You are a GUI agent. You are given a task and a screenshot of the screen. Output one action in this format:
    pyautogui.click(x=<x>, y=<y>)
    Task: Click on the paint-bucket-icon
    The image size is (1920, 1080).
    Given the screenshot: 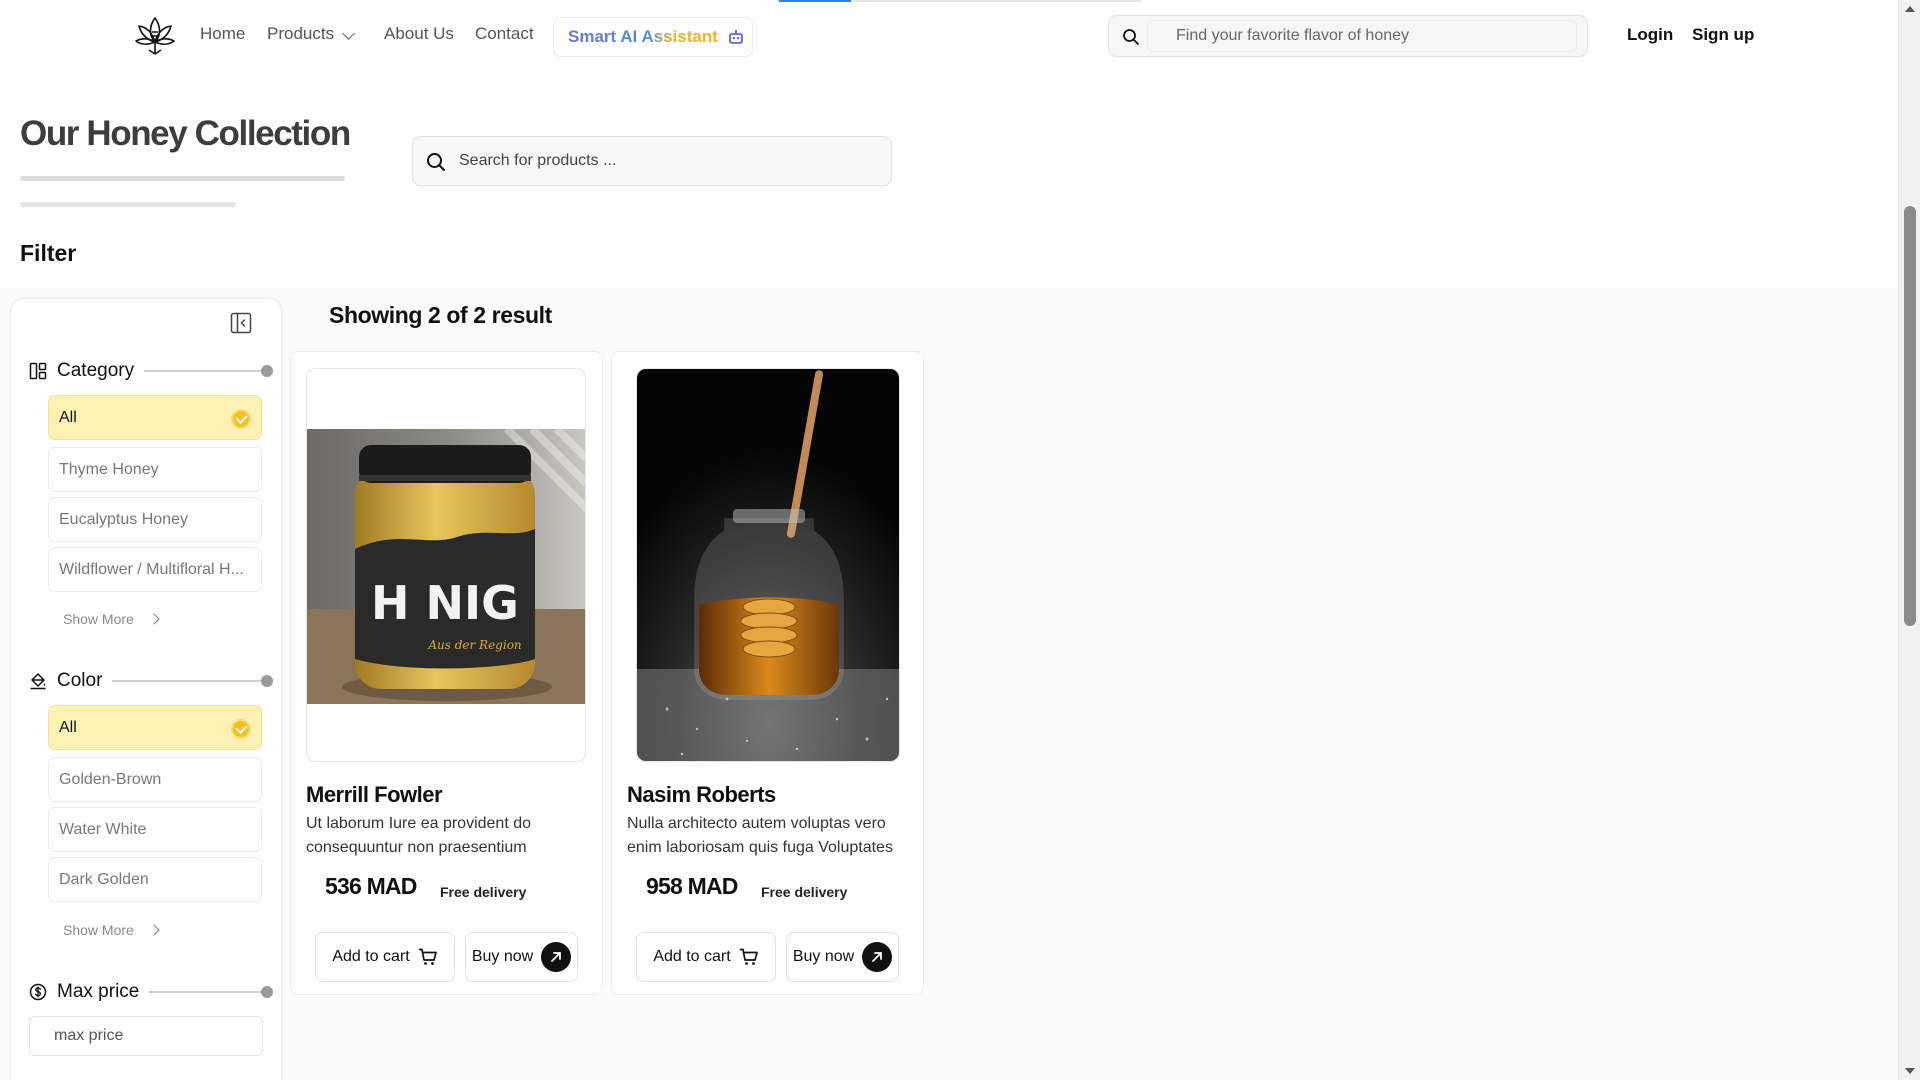 What is the action you would take?
    pyautogui.click(x=38, y=681)
    